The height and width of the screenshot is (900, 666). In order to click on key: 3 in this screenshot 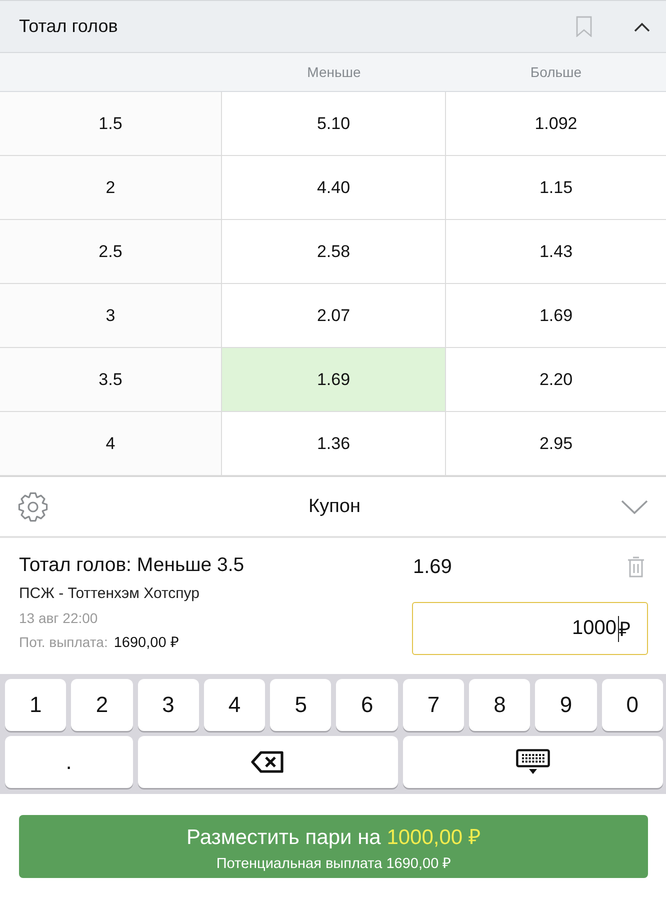, I will do `click(168, 705)`.